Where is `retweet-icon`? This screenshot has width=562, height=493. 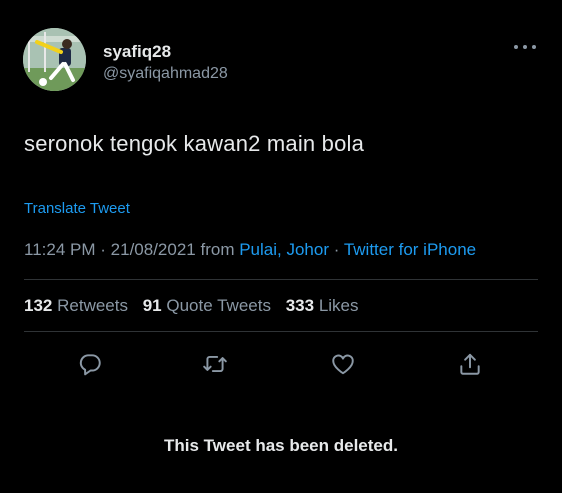
retweet-icon is located at coordinates (215, 364).